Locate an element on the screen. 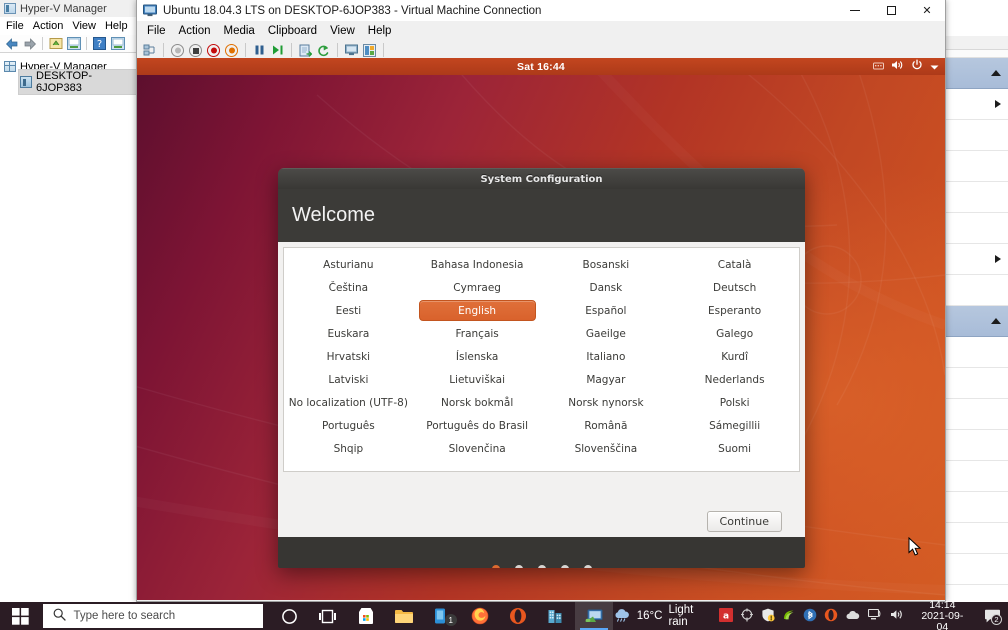 The image size is (1008, 630). checkpoint-icon is located at coordinates (149, 50).